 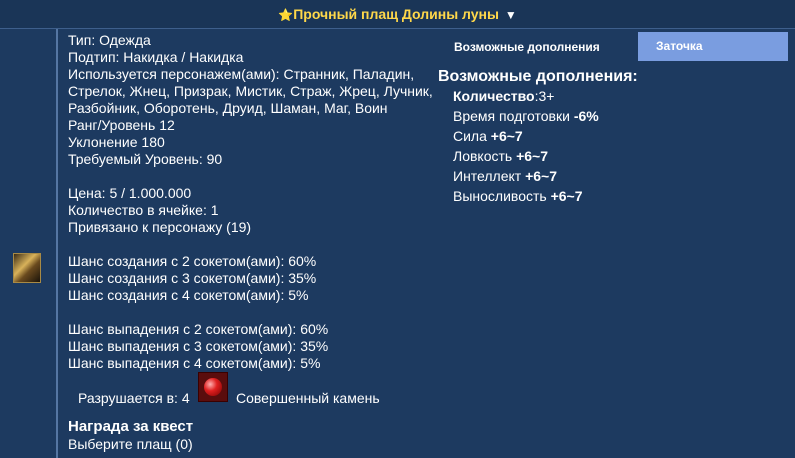 What do you see at coordinates (160, 227) in the screenshot?
I see `item-bound: Привязано к персонажу (19)` at bounding box center [160, 227].